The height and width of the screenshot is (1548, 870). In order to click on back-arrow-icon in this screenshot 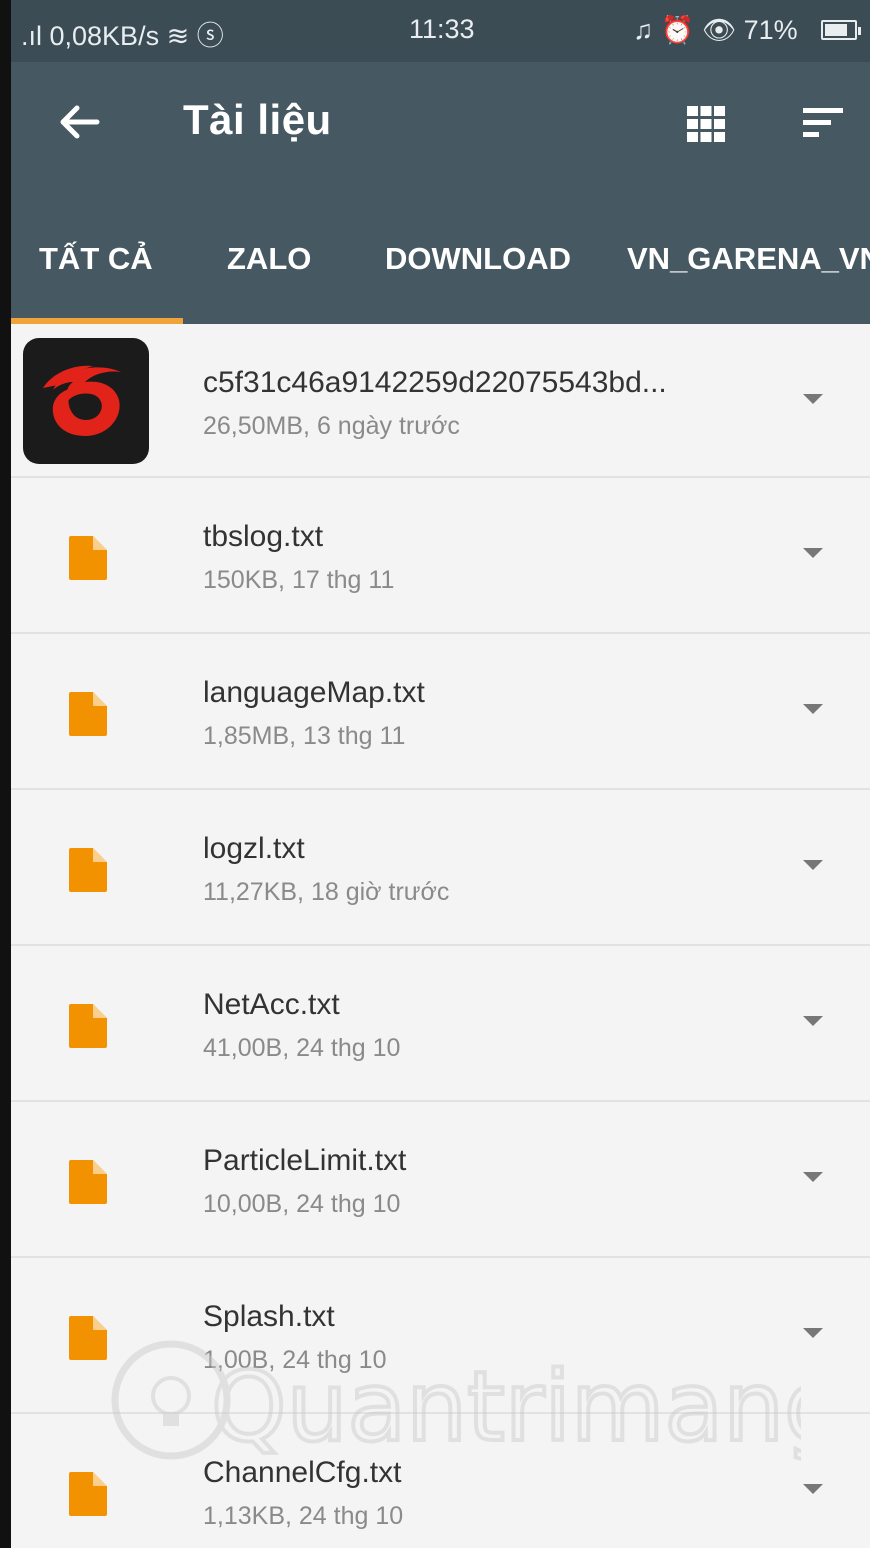, I will do `click(79, 122)`.